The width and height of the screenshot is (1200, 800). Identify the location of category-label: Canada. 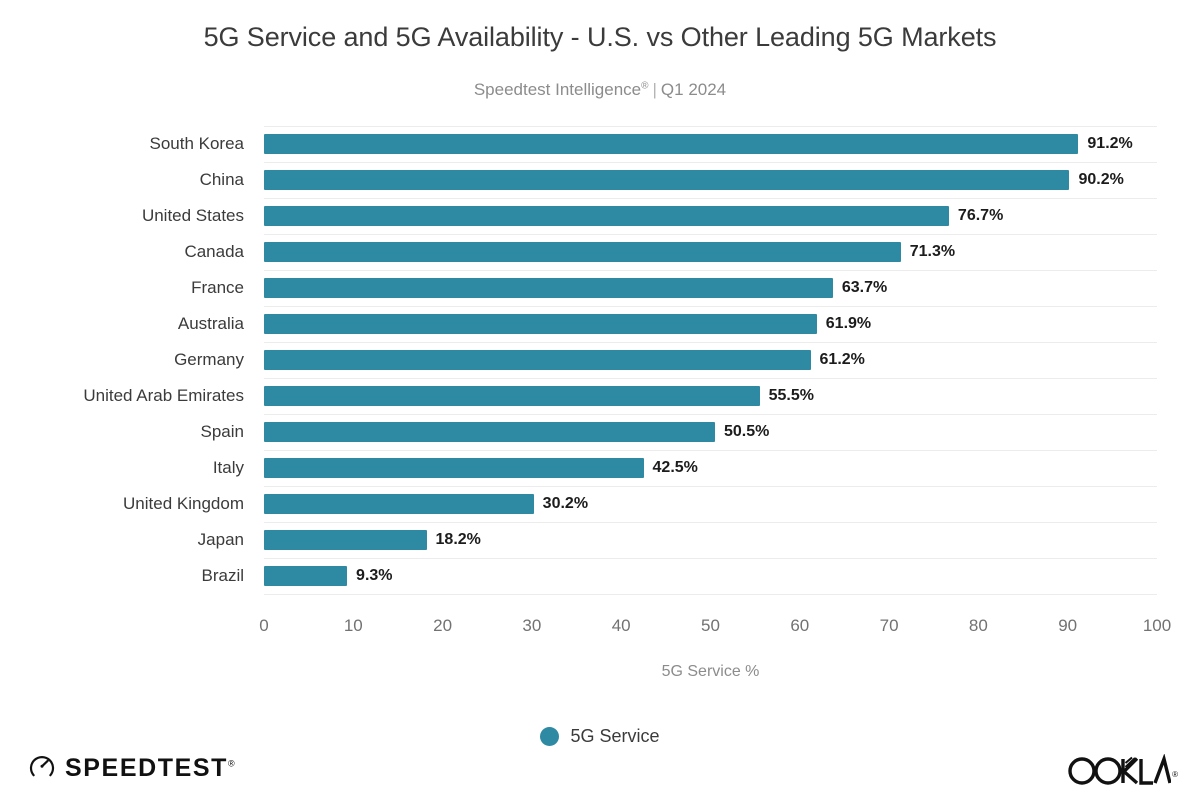
(214, 251).